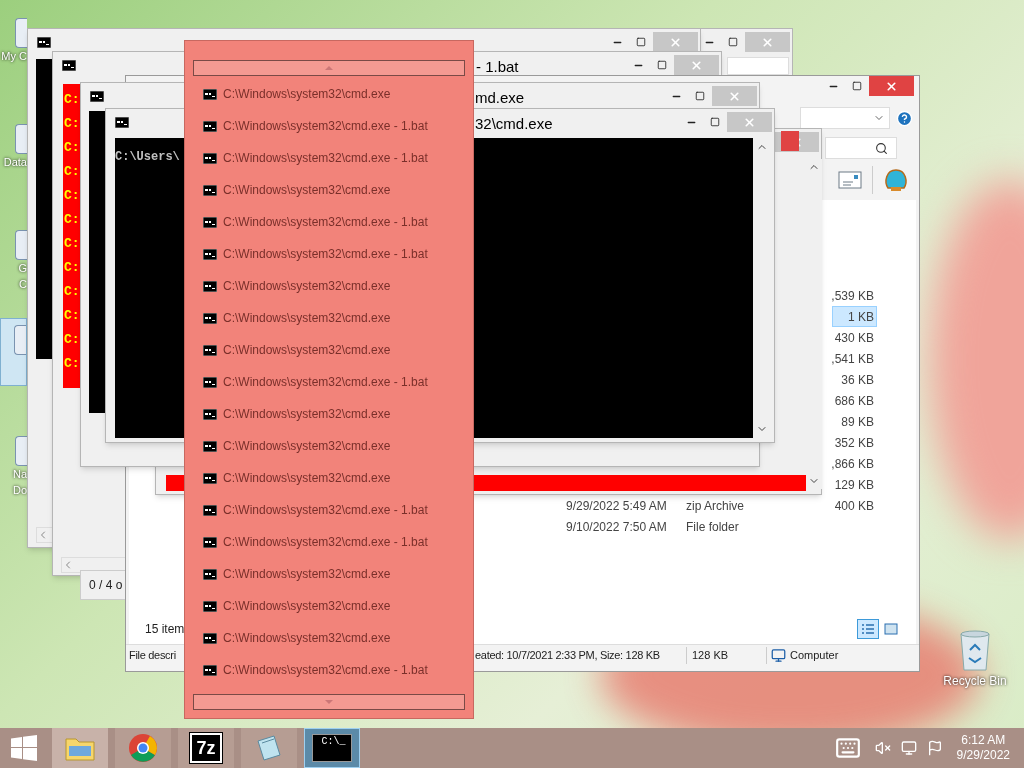 The image size is (1024, 768). I want to click on taskbar-button: 7z, so click(206, 748).